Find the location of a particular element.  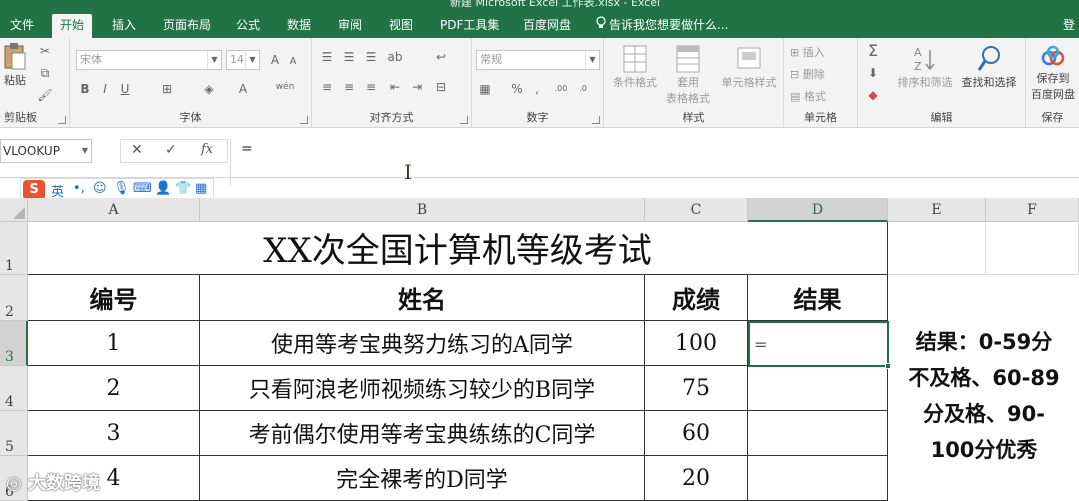

punctuation-icon: •, is located at coordinates (79, 188).